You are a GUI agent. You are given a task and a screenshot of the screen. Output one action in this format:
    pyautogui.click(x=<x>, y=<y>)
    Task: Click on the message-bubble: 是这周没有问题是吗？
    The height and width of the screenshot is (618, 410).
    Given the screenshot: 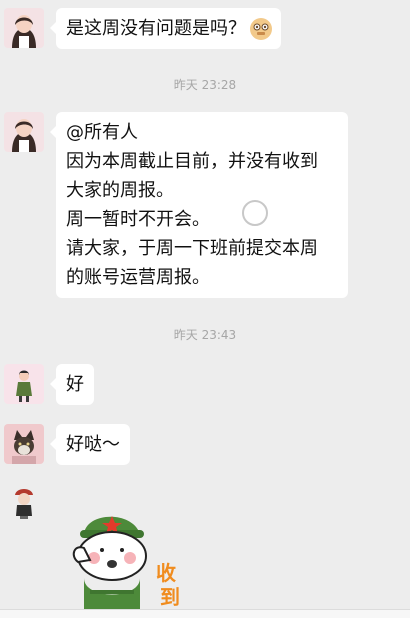 What is the action you would take?
    pyautogui.click(x=165, y=28)
    